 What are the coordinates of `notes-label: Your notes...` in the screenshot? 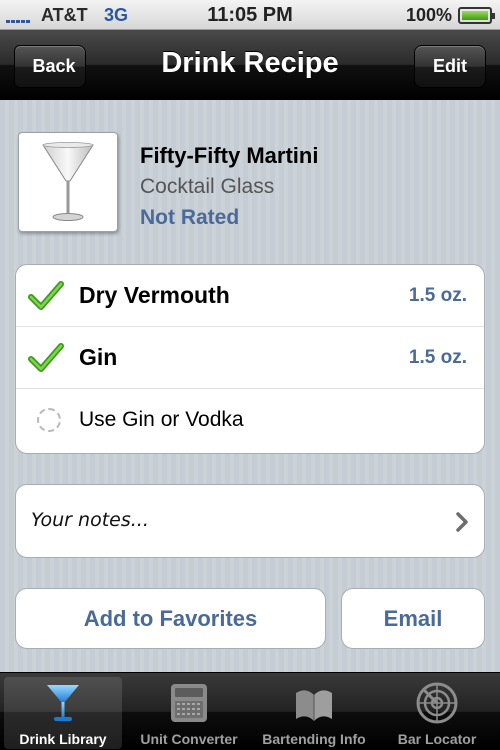 It's located at (90, 520).